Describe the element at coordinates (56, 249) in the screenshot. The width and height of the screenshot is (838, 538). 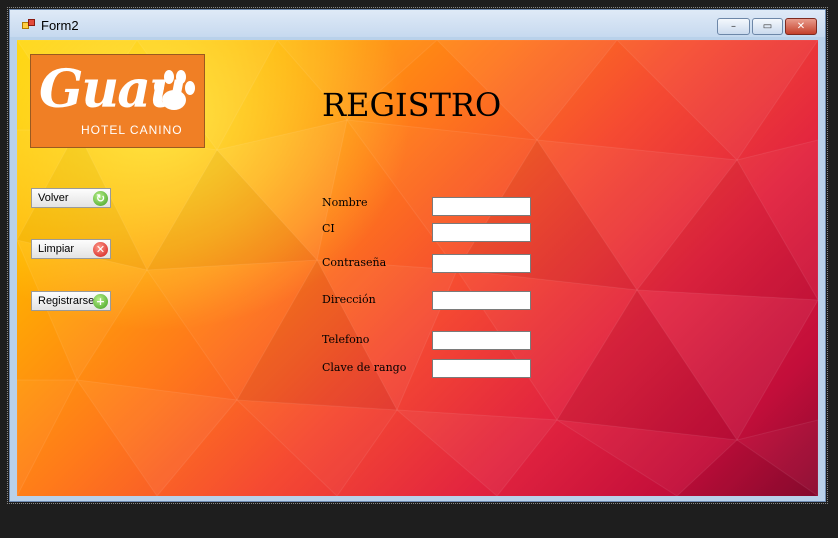
I see `limpiar-button-label: Limpiar` at that location.